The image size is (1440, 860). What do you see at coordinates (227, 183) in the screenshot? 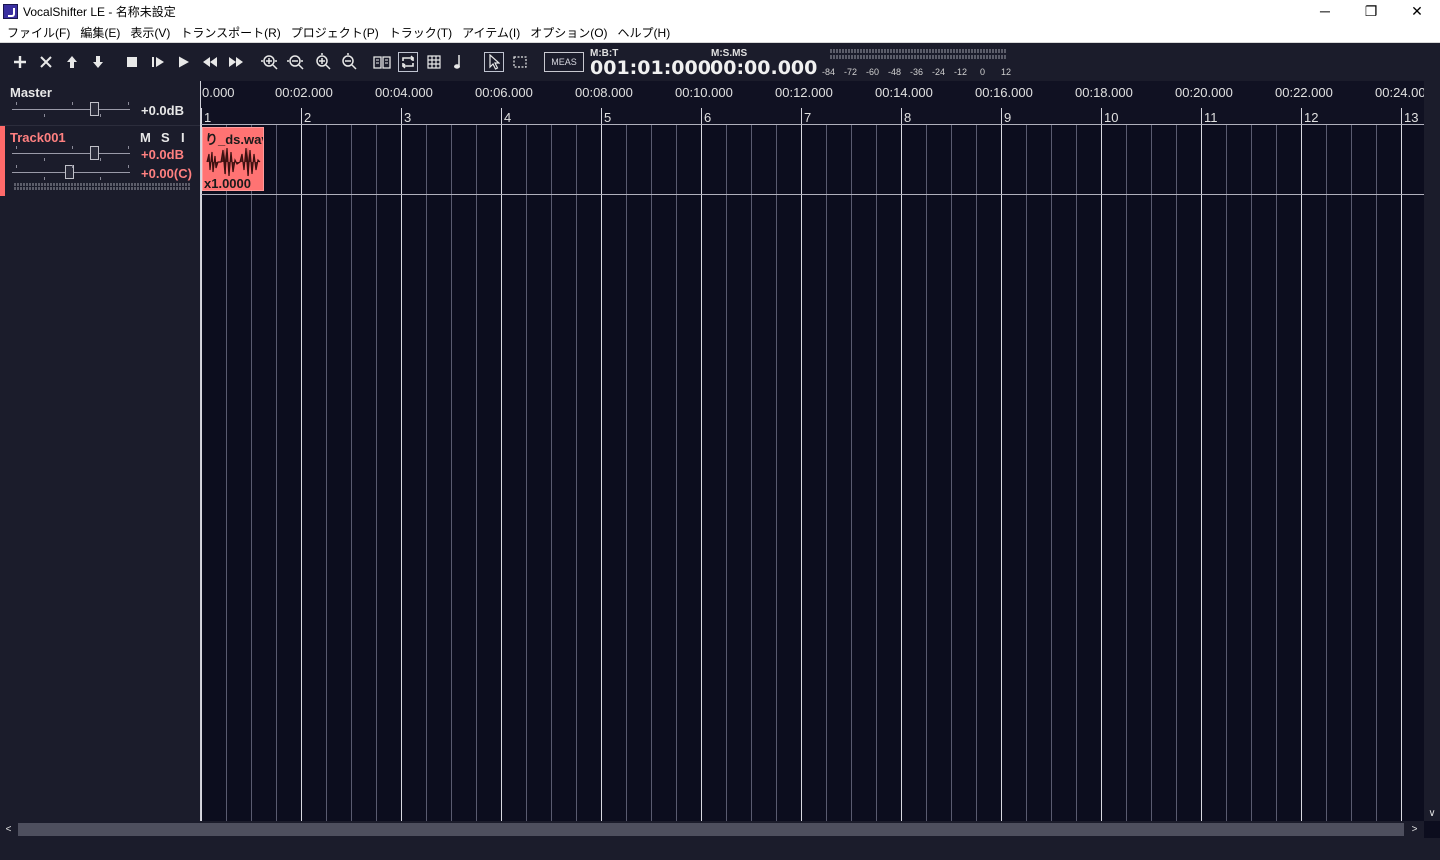
I see `clip-playback-rate: x1.0000` at bounding box center [227, 183].